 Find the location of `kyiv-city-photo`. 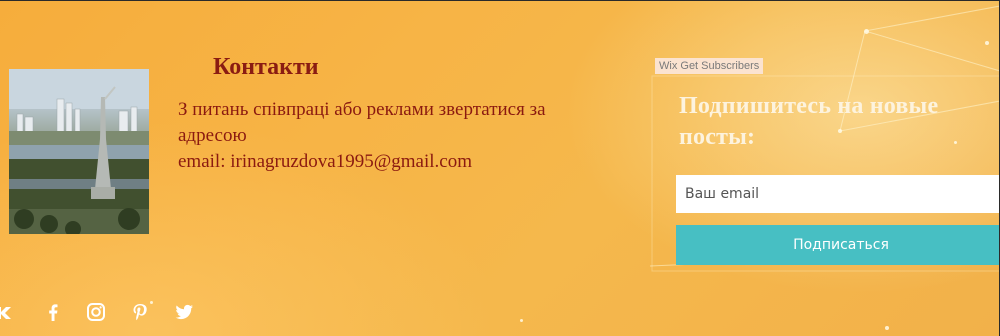

kyiv-city-photo is located at coordinates (79, 151).